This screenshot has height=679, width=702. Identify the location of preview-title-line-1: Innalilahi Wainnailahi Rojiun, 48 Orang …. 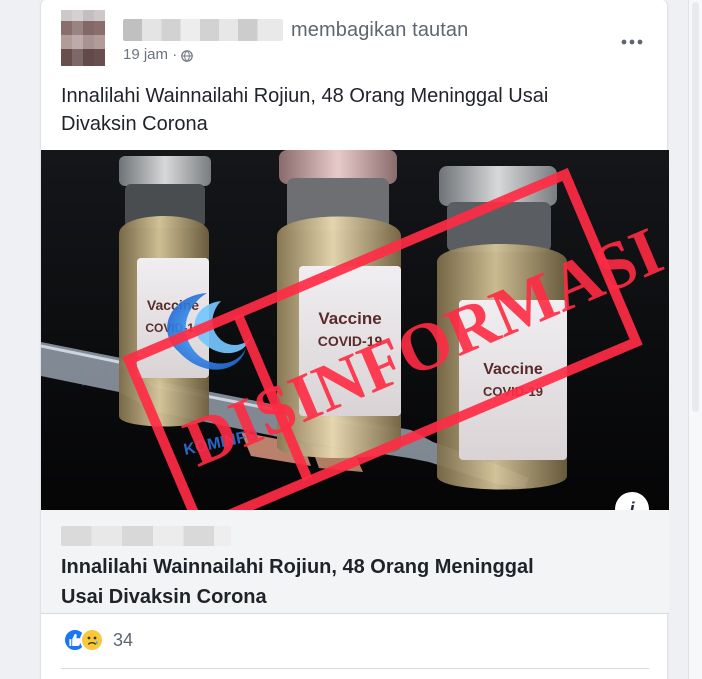
(297, 567).